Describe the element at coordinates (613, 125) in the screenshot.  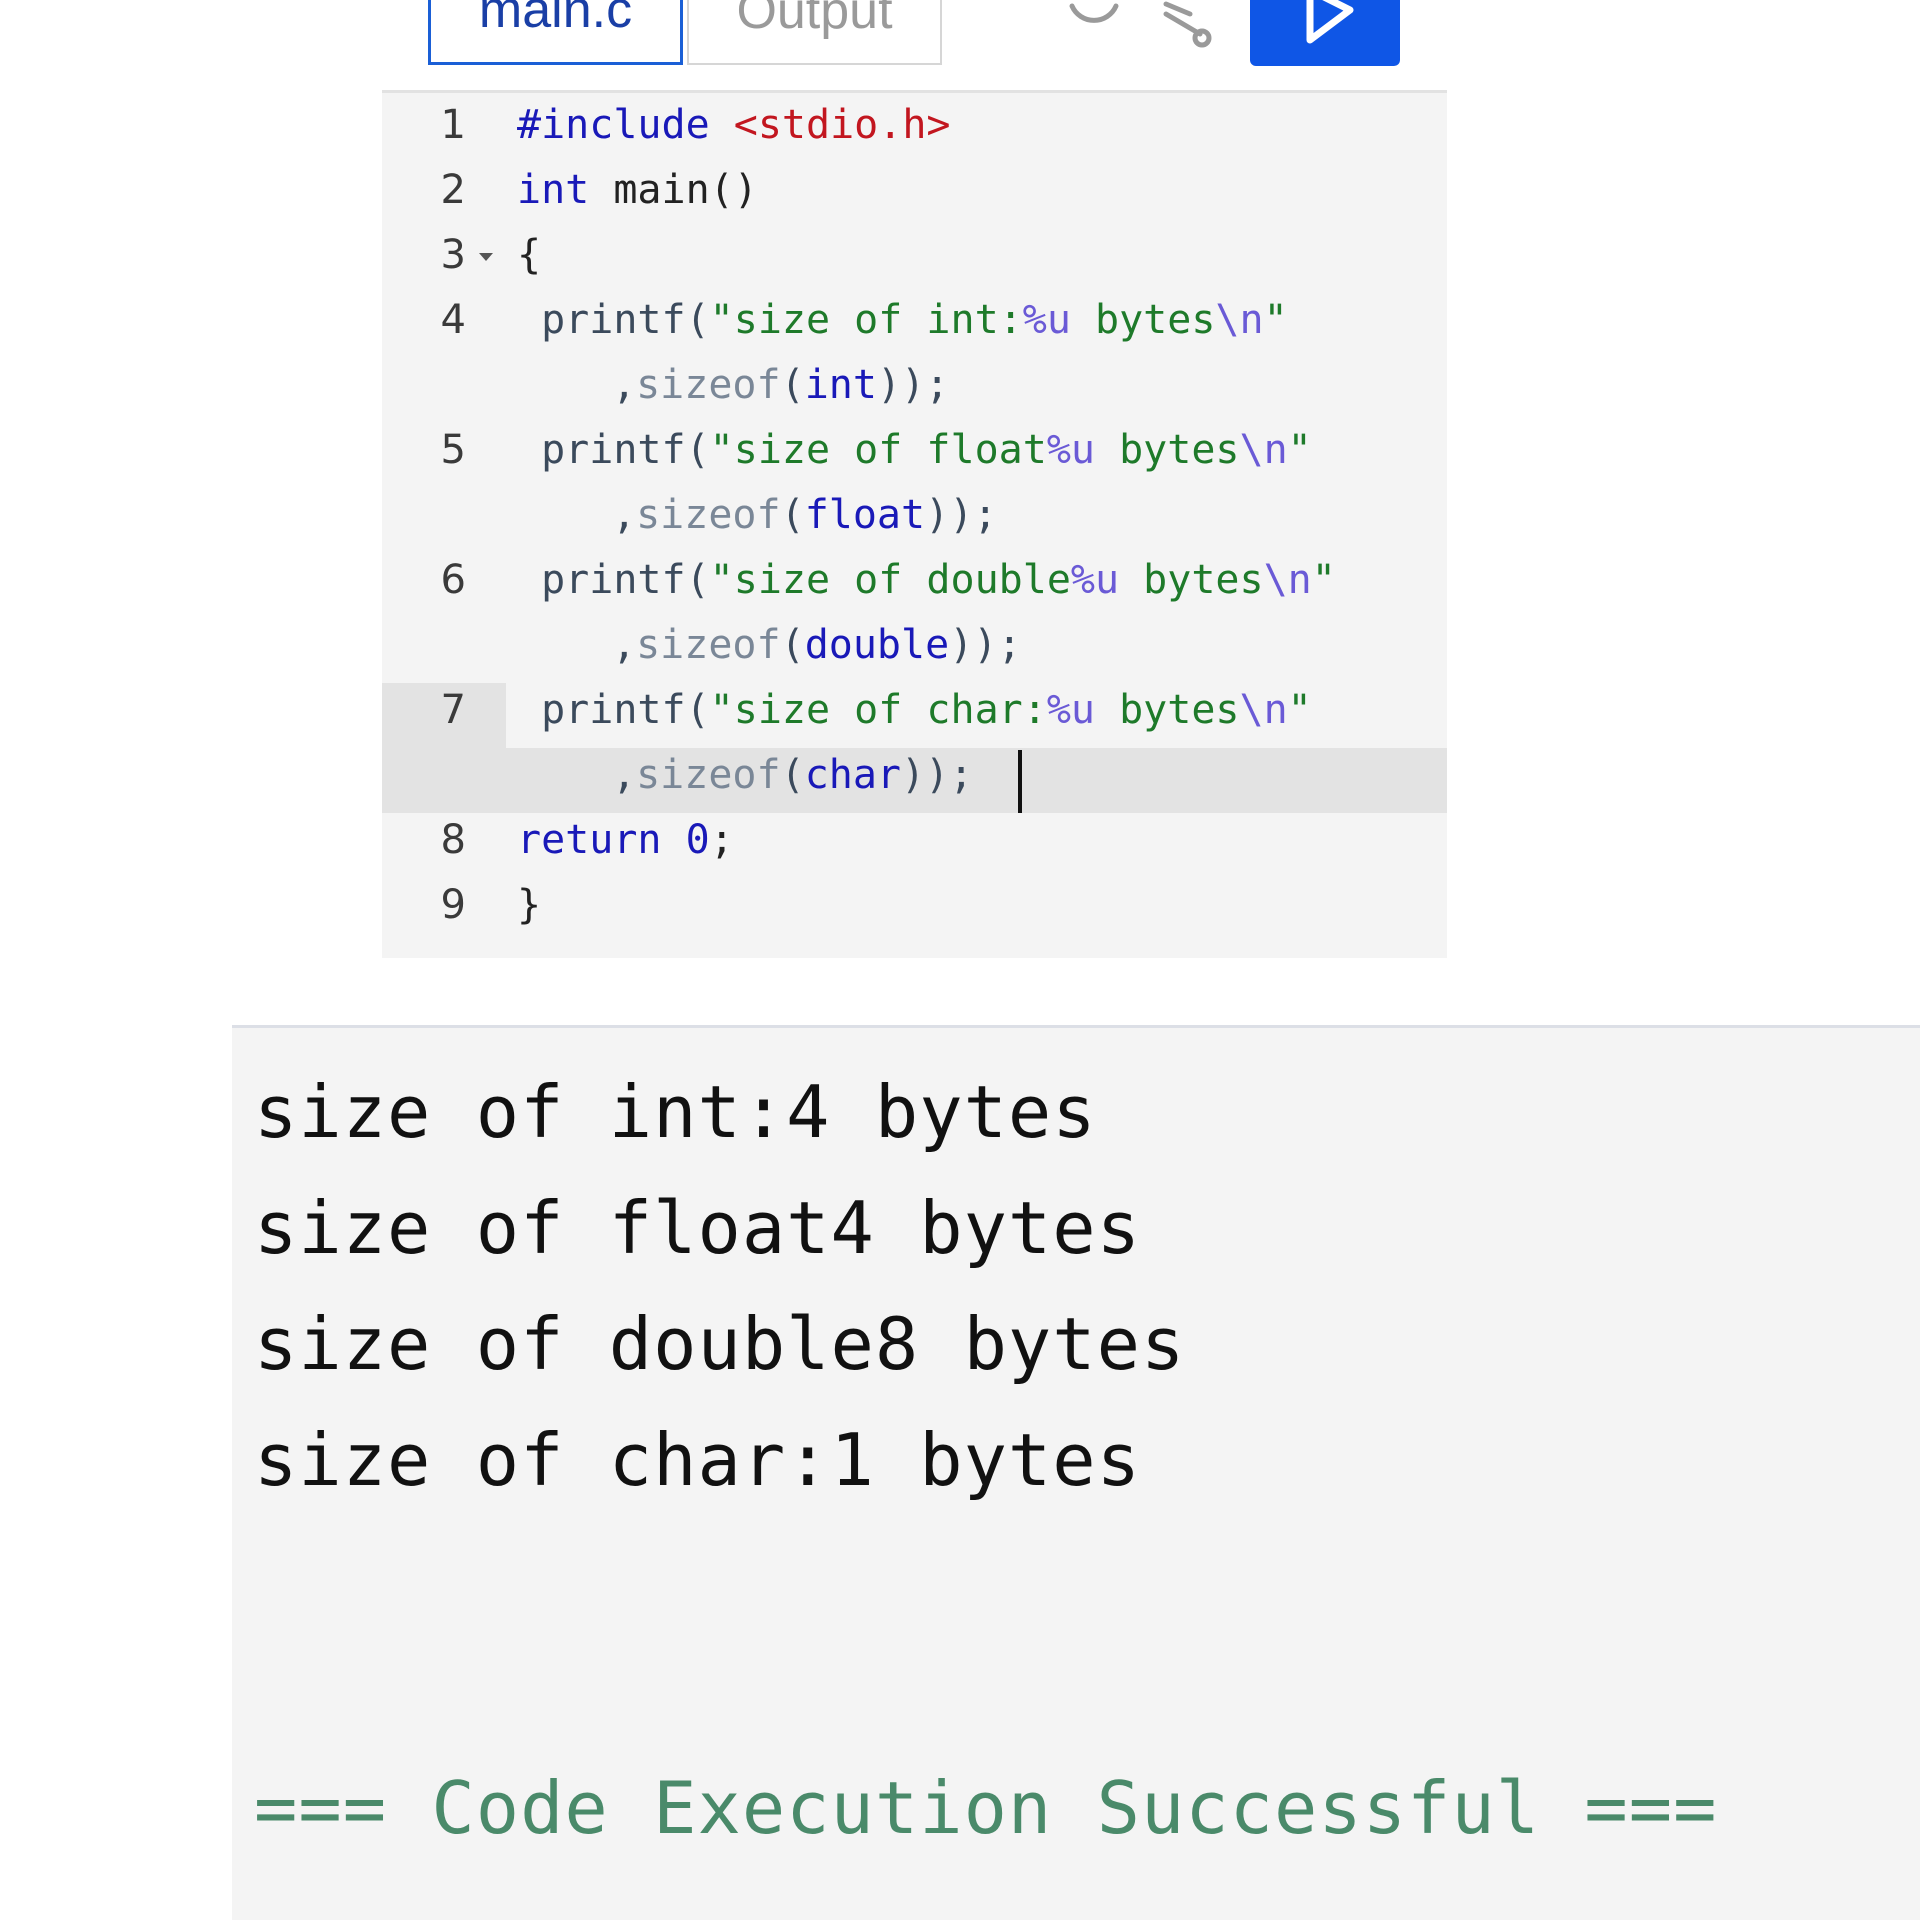
I see `preprocessor-directive: #include` at that location.